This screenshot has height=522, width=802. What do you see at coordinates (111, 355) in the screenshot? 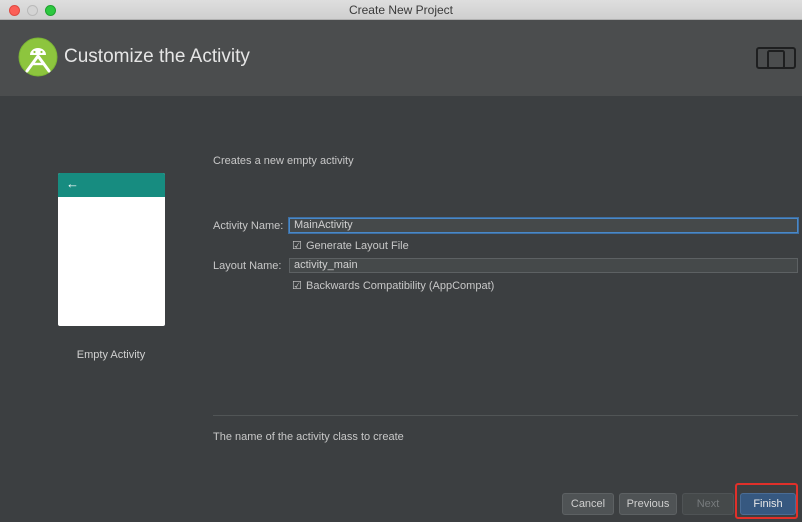
I see `template-name: Empty Activity` at bounding box center [111, 355].